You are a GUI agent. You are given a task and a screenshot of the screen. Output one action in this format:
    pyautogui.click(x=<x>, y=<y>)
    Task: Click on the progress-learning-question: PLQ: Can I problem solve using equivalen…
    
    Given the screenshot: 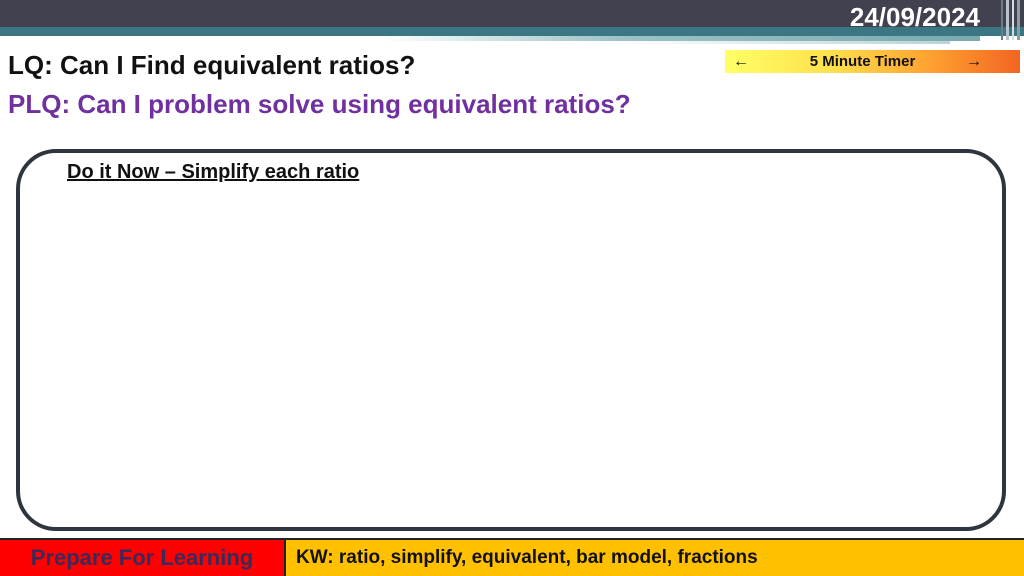 What is the action you would take?
    pyautogui.click(x=319, y=104)
    